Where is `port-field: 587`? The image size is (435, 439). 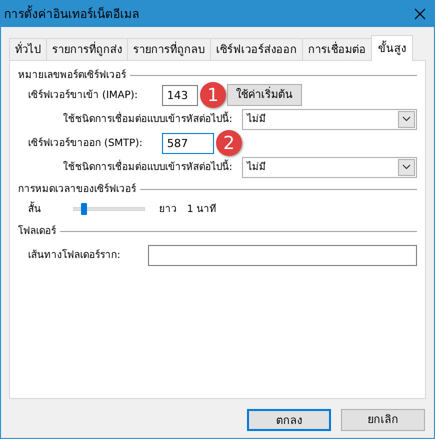 port-field: 587 is located at coordinates (188, 143).